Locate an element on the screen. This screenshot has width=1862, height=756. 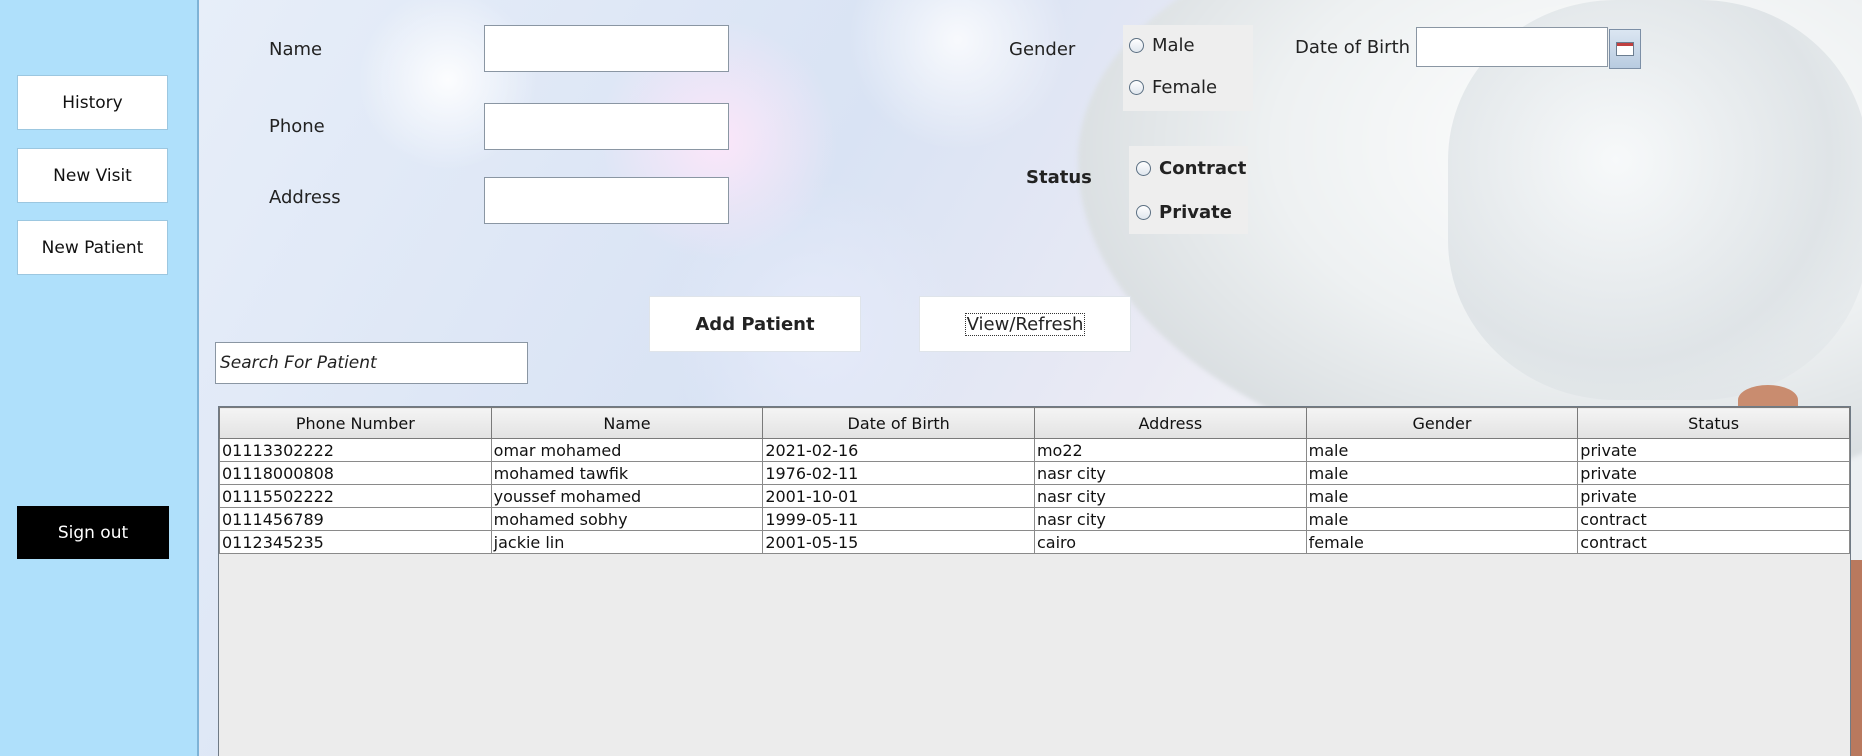
cell-name: mohamed tawfik is located at coordinates (627, 473).